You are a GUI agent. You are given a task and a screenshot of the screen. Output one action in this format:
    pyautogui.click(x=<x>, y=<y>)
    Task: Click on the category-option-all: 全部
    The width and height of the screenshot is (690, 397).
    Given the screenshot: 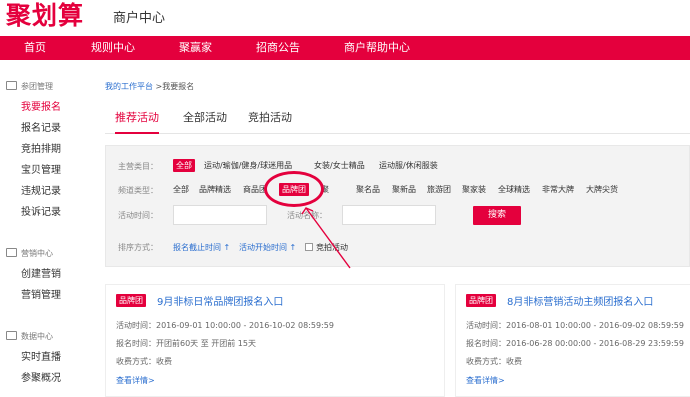 What is the action you would take?
    pyautogui.click(x=184, y=165)
    